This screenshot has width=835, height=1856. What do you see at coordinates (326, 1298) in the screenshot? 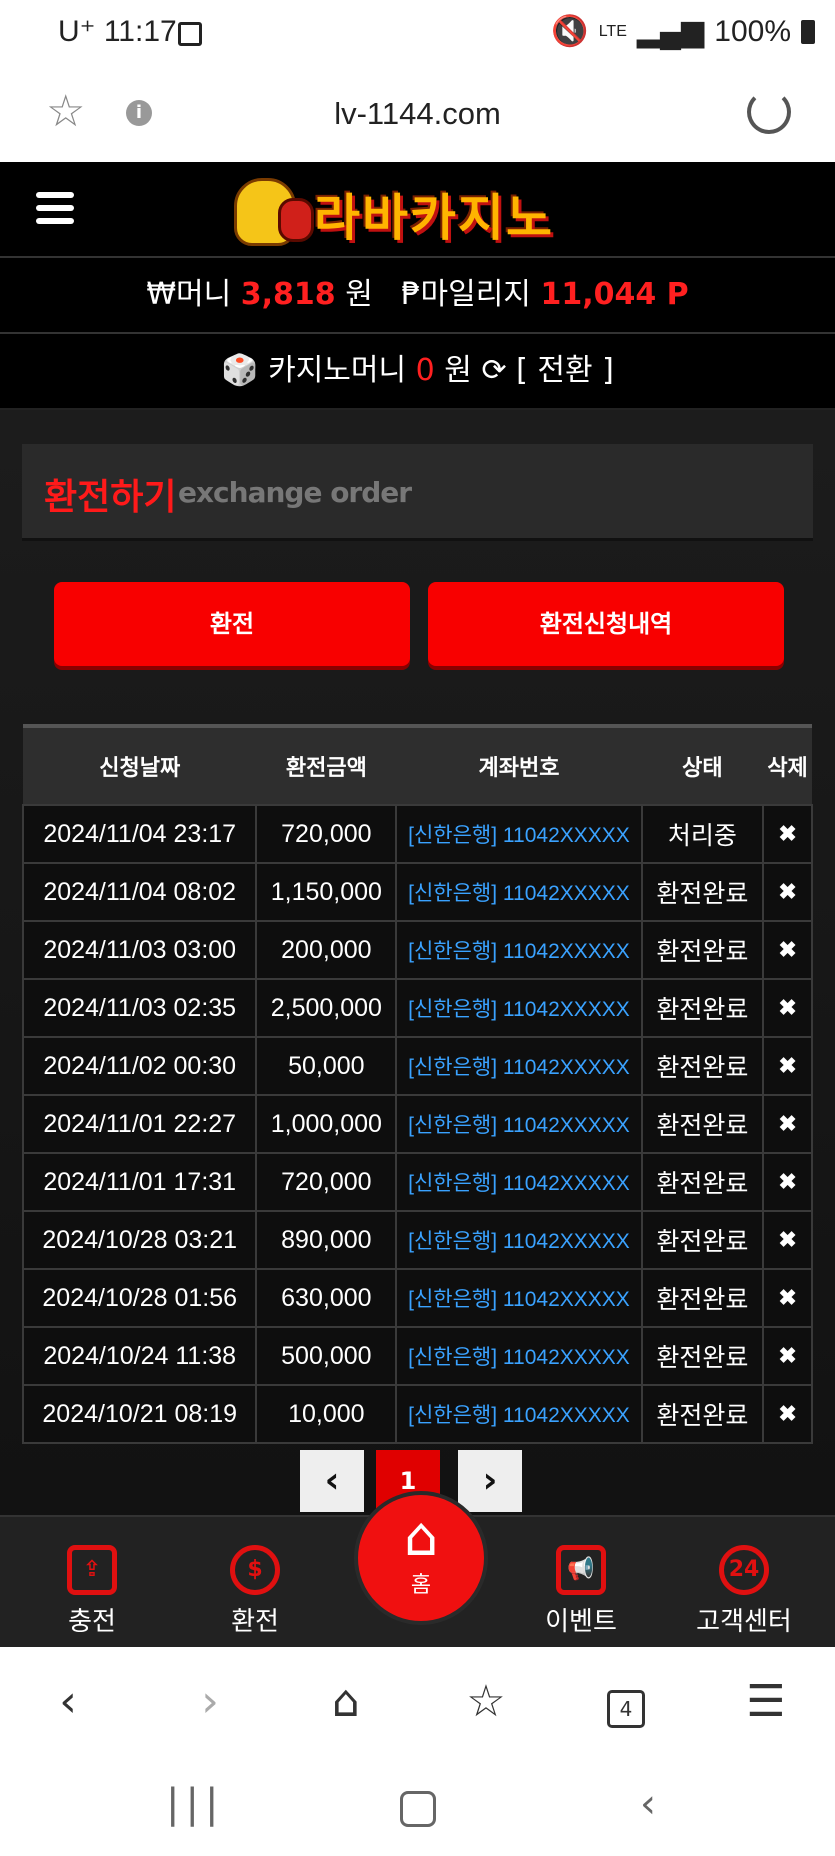
I see `cell-amount: 630,000` at bounding box center [326, 1298].